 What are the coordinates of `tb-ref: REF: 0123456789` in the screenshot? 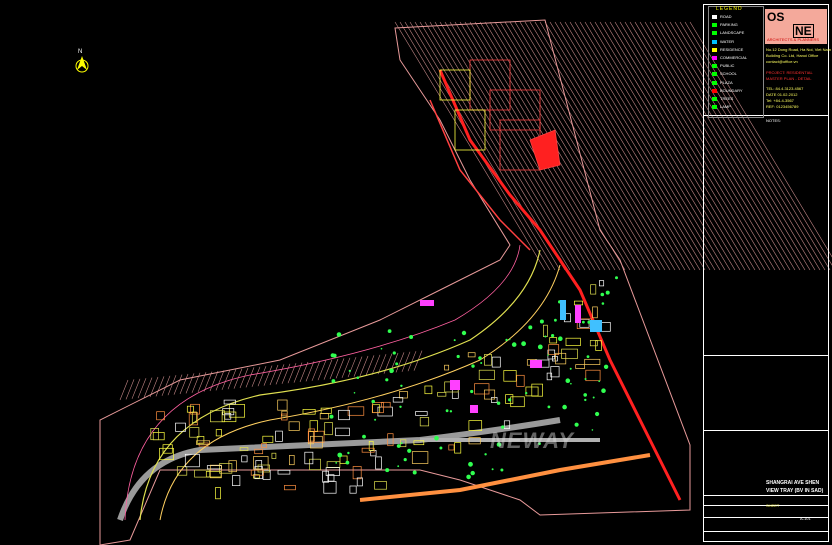 It's located at (782, 106).